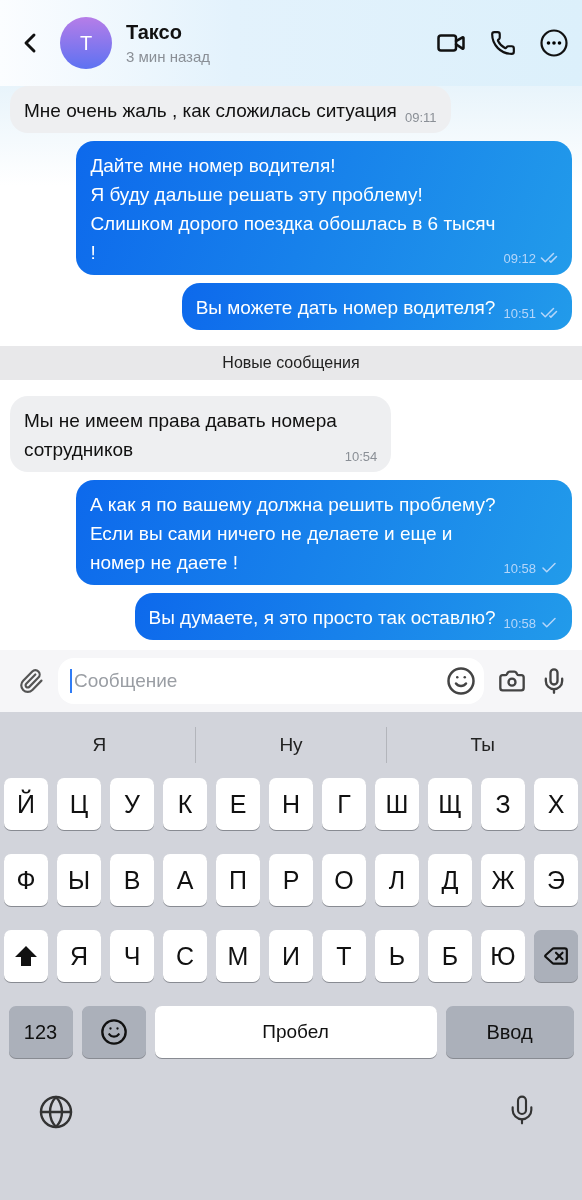  Describe the element at coordinates (31, 681) in the screenshot. I see `paperclip-icon` at that location.